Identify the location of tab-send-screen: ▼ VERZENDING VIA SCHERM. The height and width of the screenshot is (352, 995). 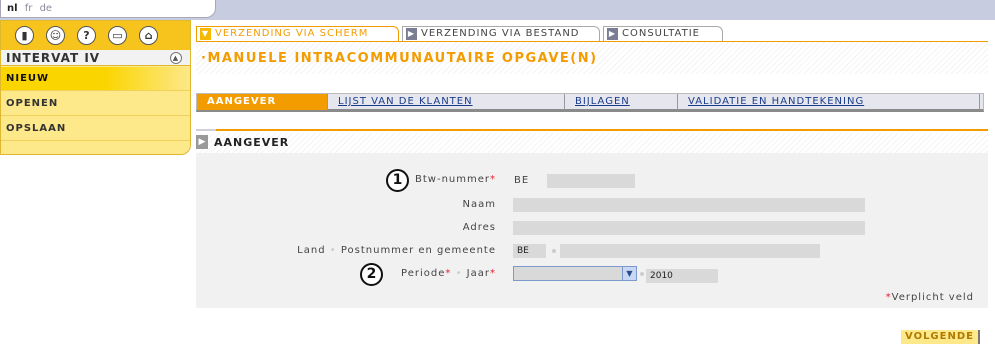
(297, 34).